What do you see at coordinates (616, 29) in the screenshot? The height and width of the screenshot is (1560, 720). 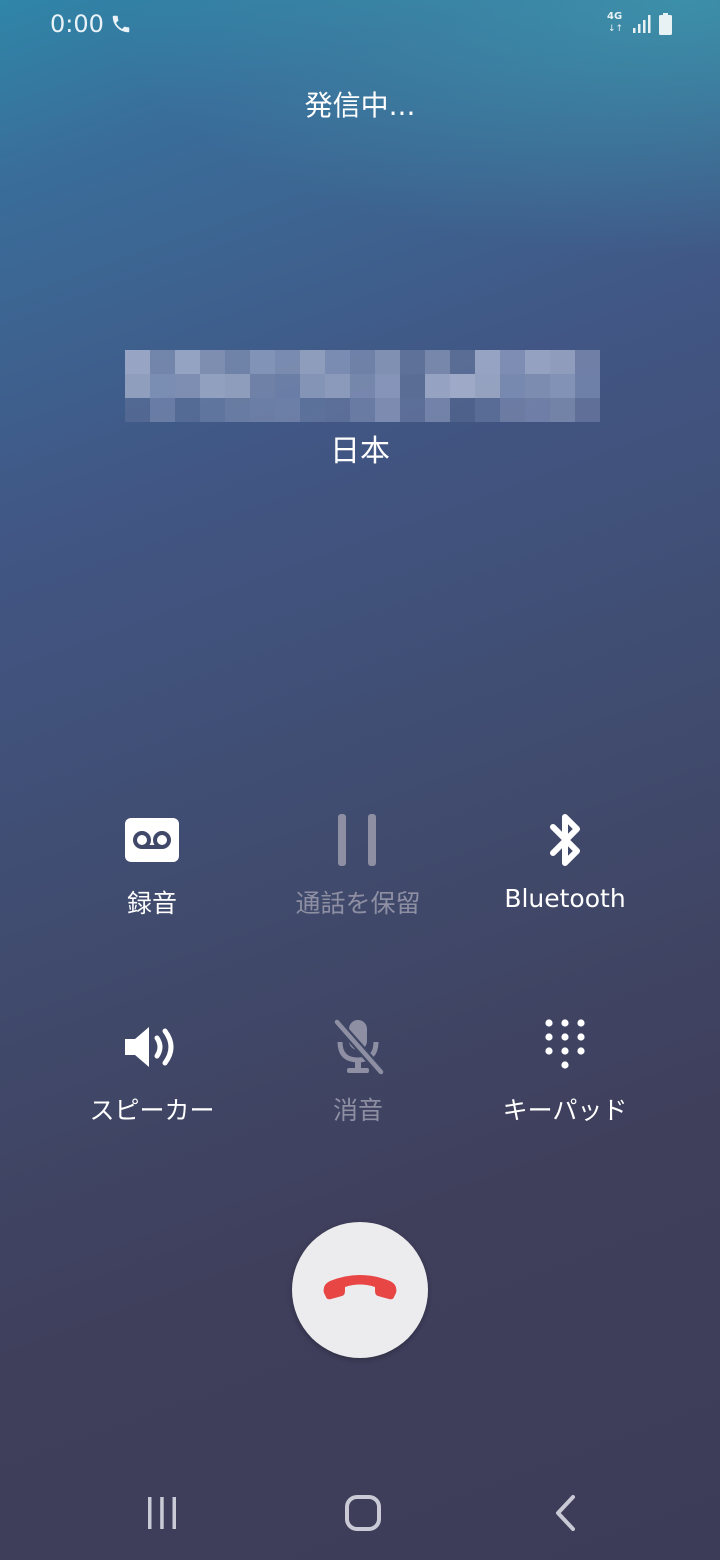 I see `data-arrows: ↓↑` at bounding box center [616, 29].